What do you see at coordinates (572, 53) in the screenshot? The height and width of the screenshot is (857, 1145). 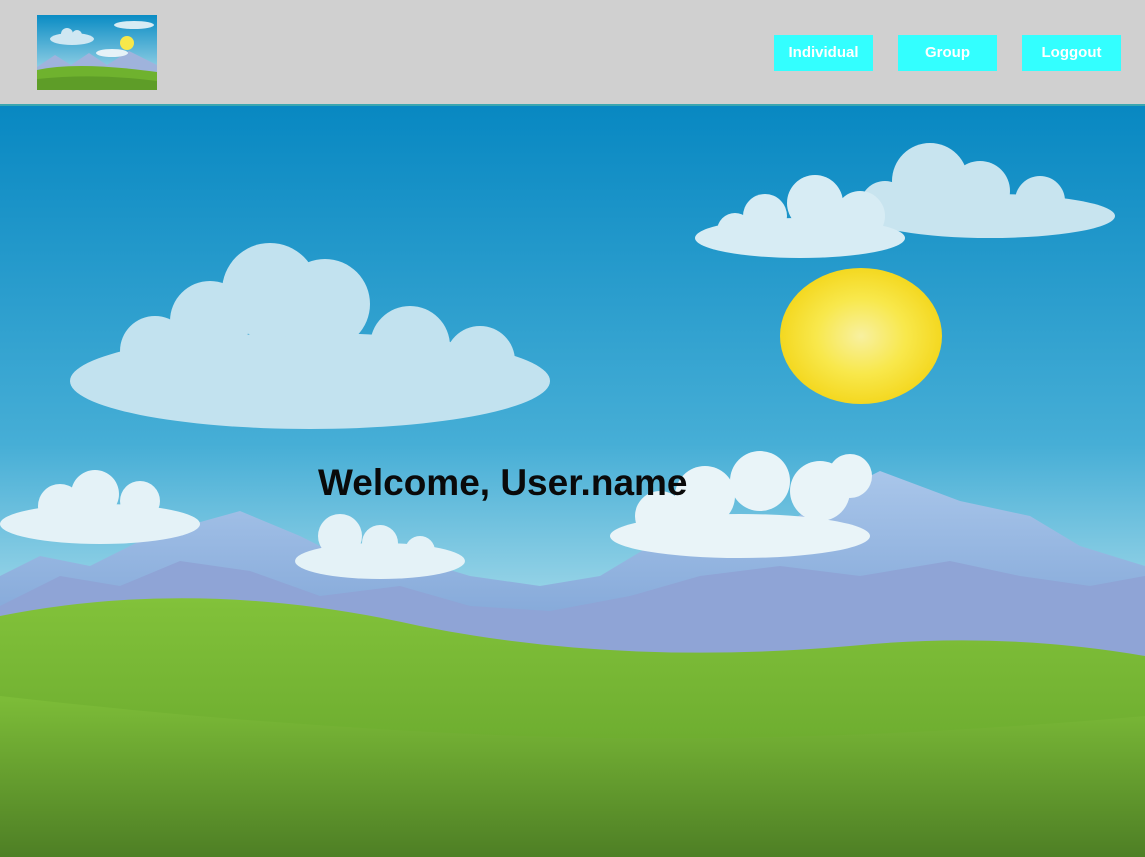 I see `top-header: Individual Group Loggout` at bounding box center [572, 53].